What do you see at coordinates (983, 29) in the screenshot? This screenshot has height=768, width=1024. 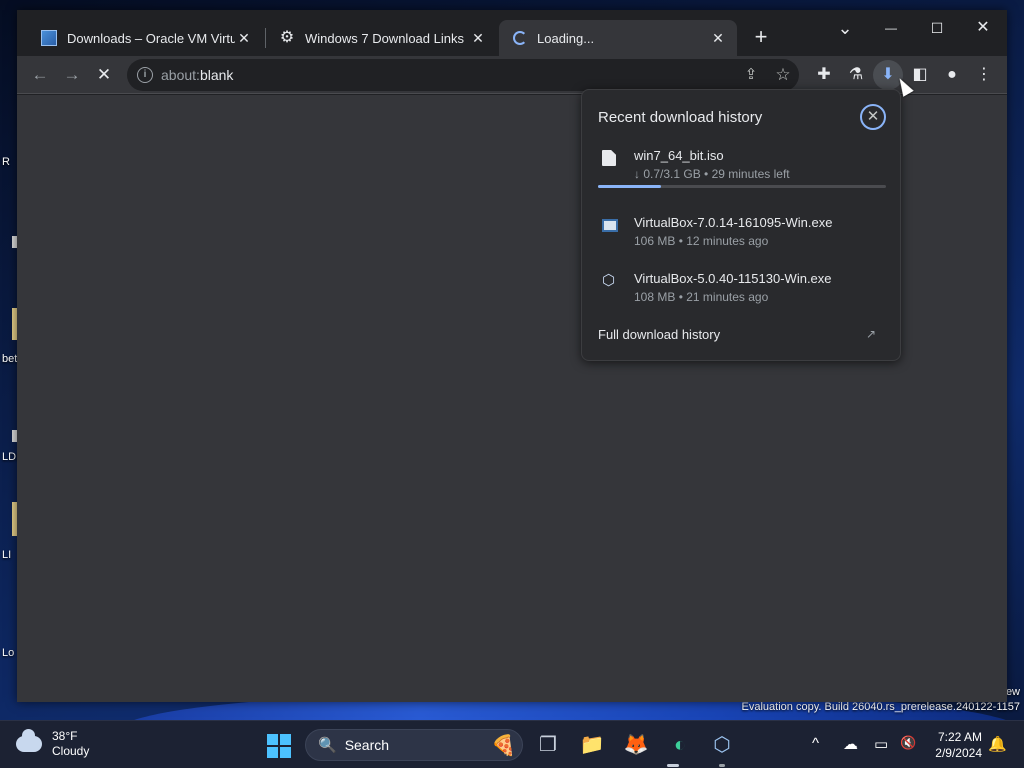 I see `window-close-button: ✕` at bounding box center [983, 29].